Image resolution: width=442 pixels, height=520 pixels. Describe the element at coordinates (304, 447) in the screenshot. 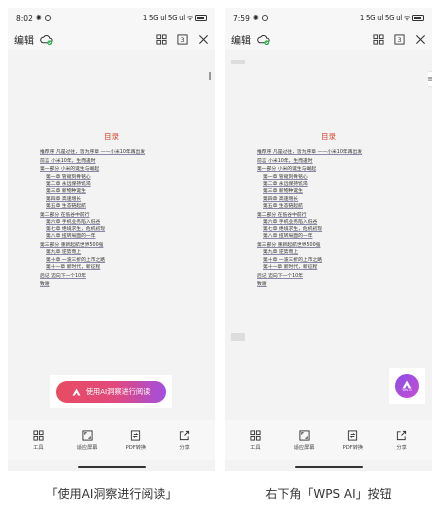

I see `fit-screen-label: 适应屏幕` at that location.